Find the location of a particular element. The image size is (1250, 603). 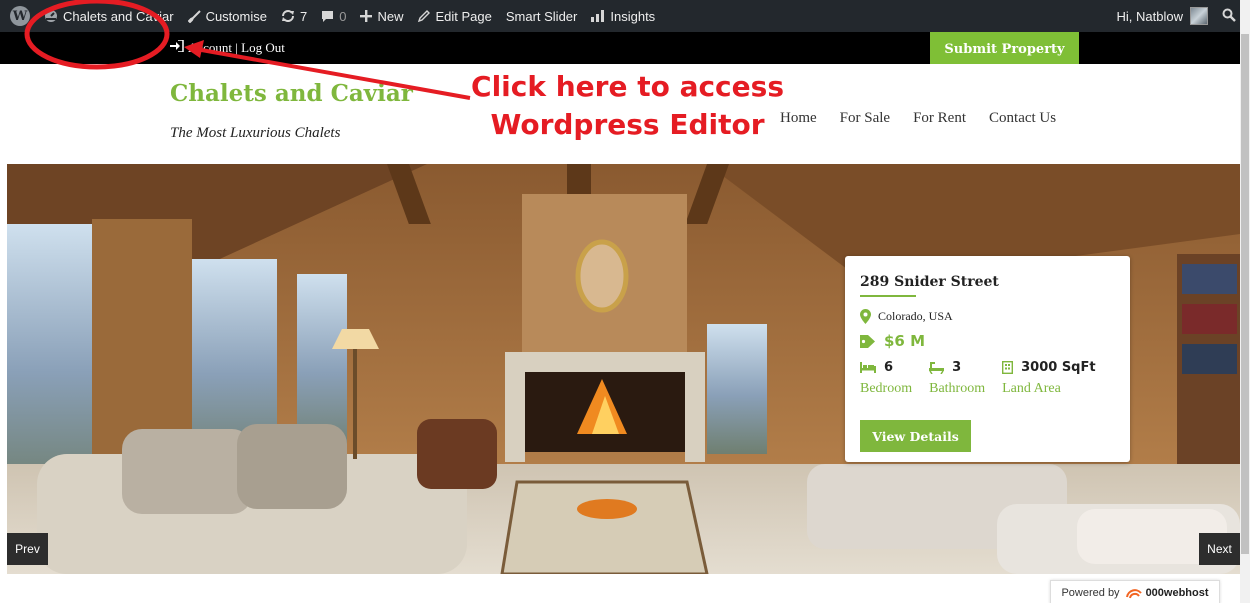

edit-page-menu: Edit Page is located at coordinates (454, 16).